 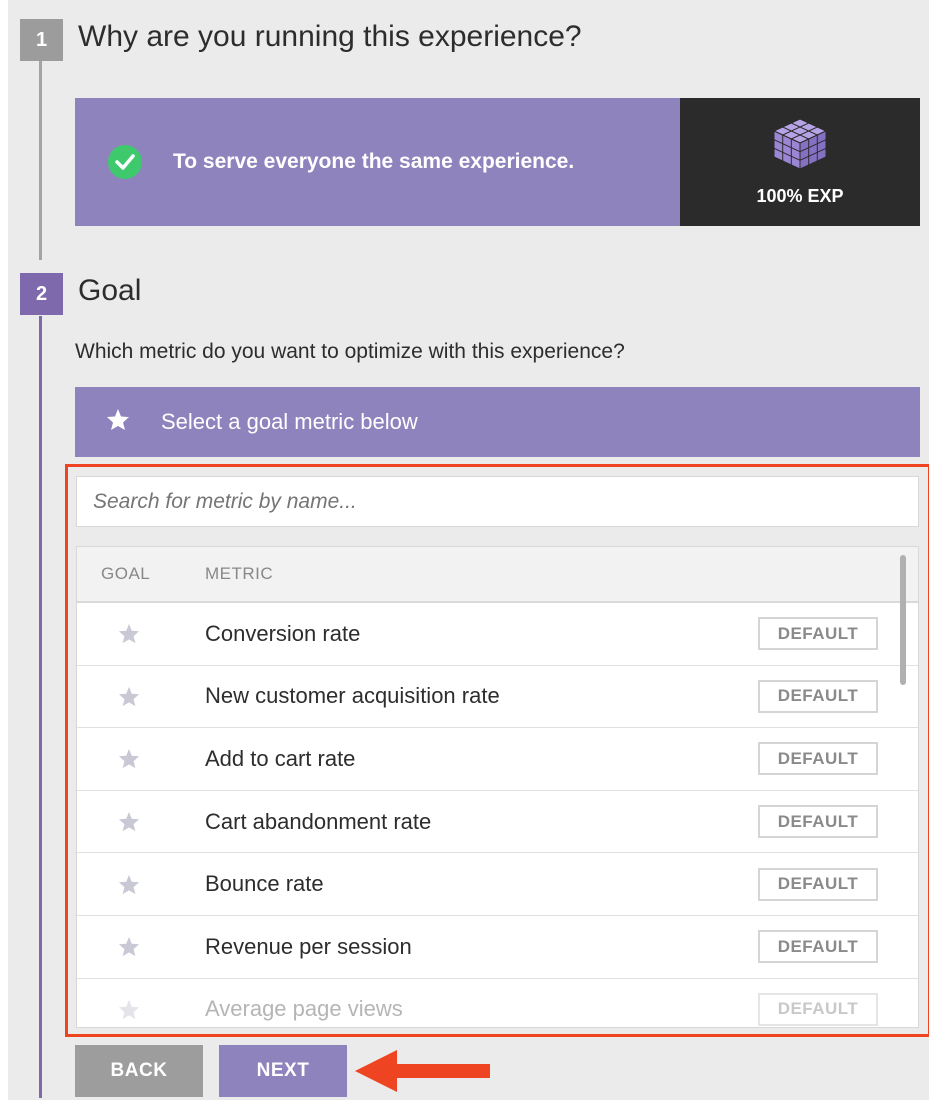 What do you see at coordinates (497, 575) in the screenshot?
I see `metric-table-header: GOAL METRIC` at bounding box center [497, 575].